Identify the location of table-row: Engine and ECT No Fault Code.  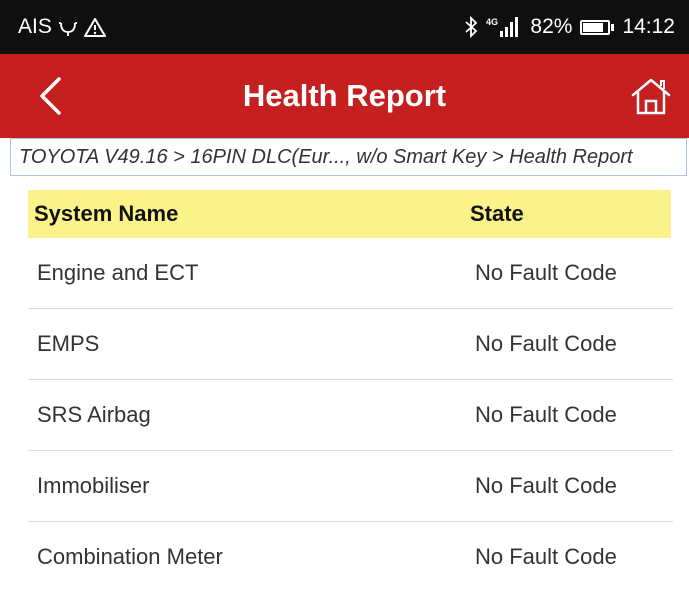
(350, 273).